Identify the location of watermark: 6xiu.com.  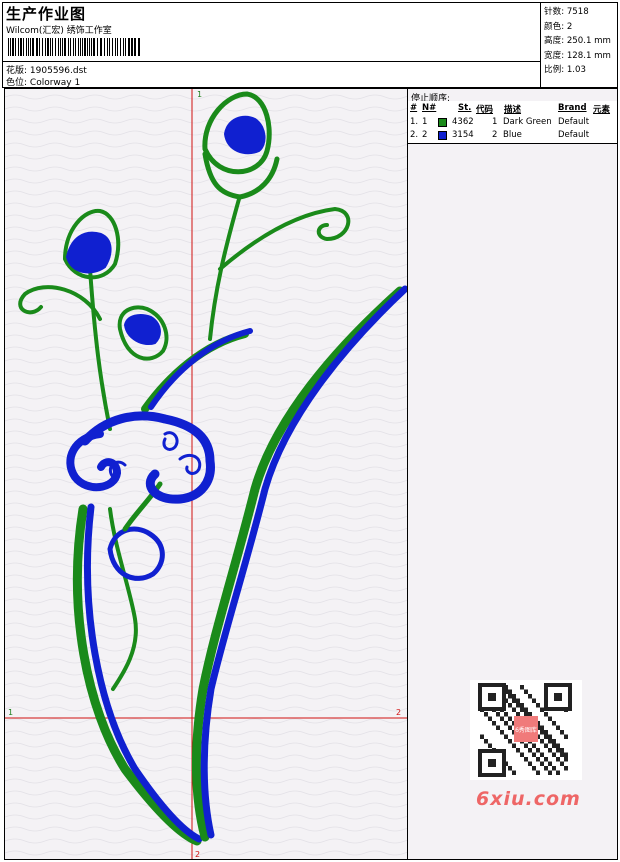
(528, 799).